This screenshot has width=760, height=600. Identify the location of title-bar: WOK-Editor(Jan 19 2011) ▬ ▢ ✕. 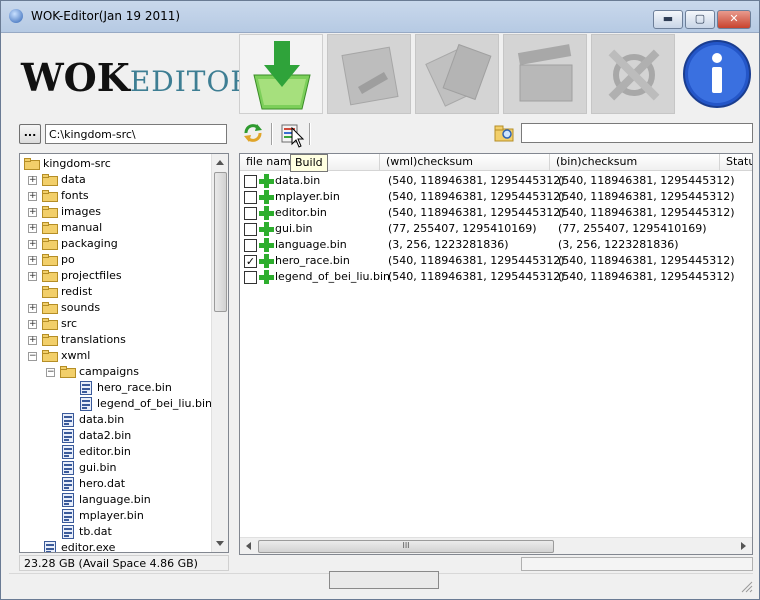
(380, 17).